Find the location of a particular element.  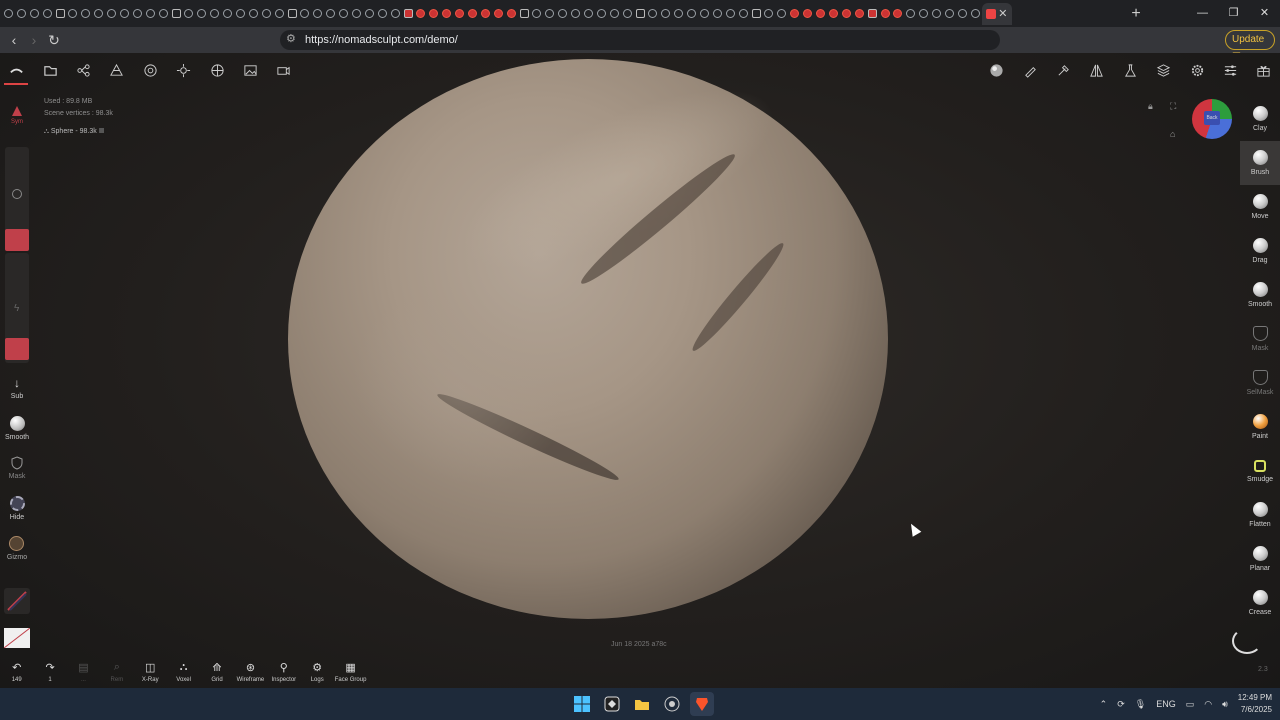

scene-icon is located at coordinates (83, 70).